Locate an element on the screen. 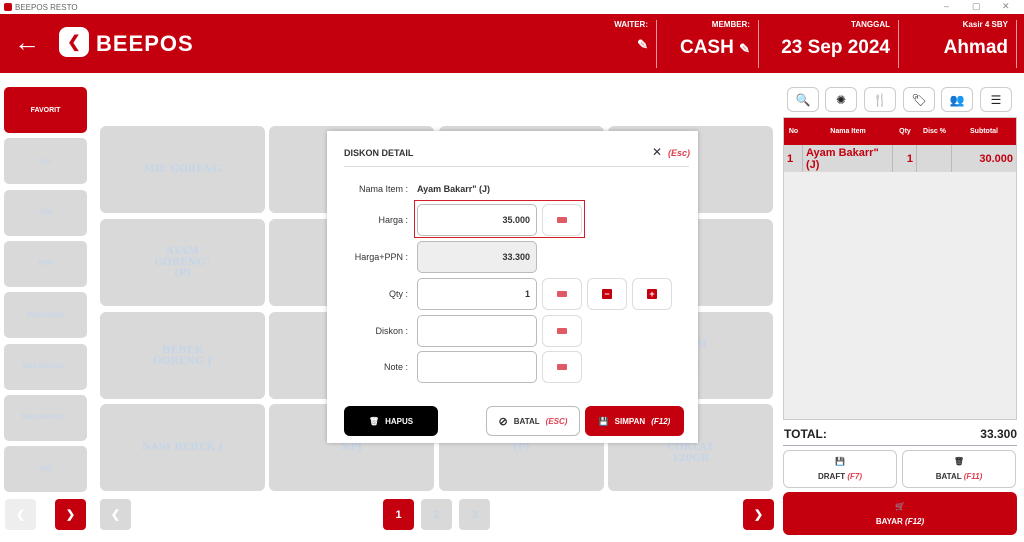  category-next-button: ❯ is located at coordinates (70, 514).